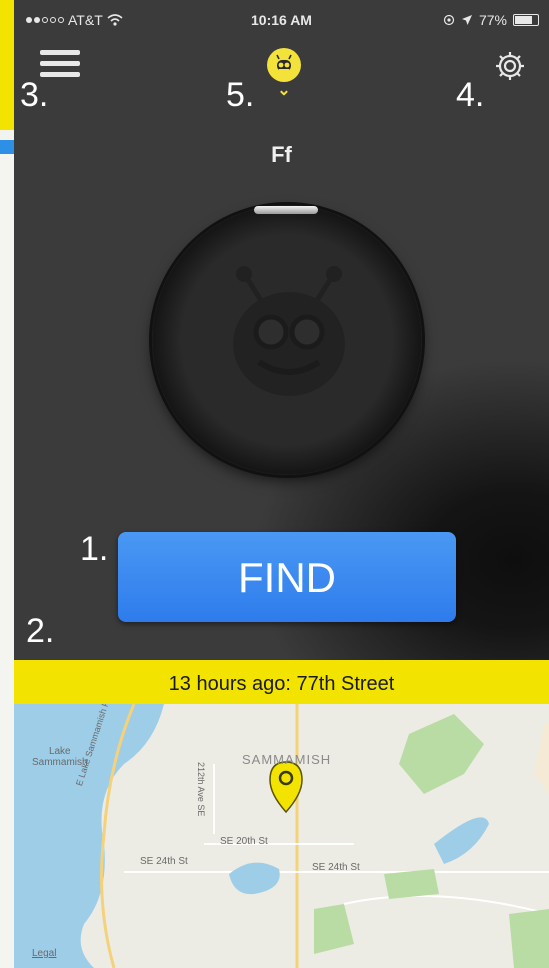  What do you see at coordinates (336, 867) in the screenshot?
I see `map-label-se-24th-right: SE 24th St` at bounding box center [336, 867].